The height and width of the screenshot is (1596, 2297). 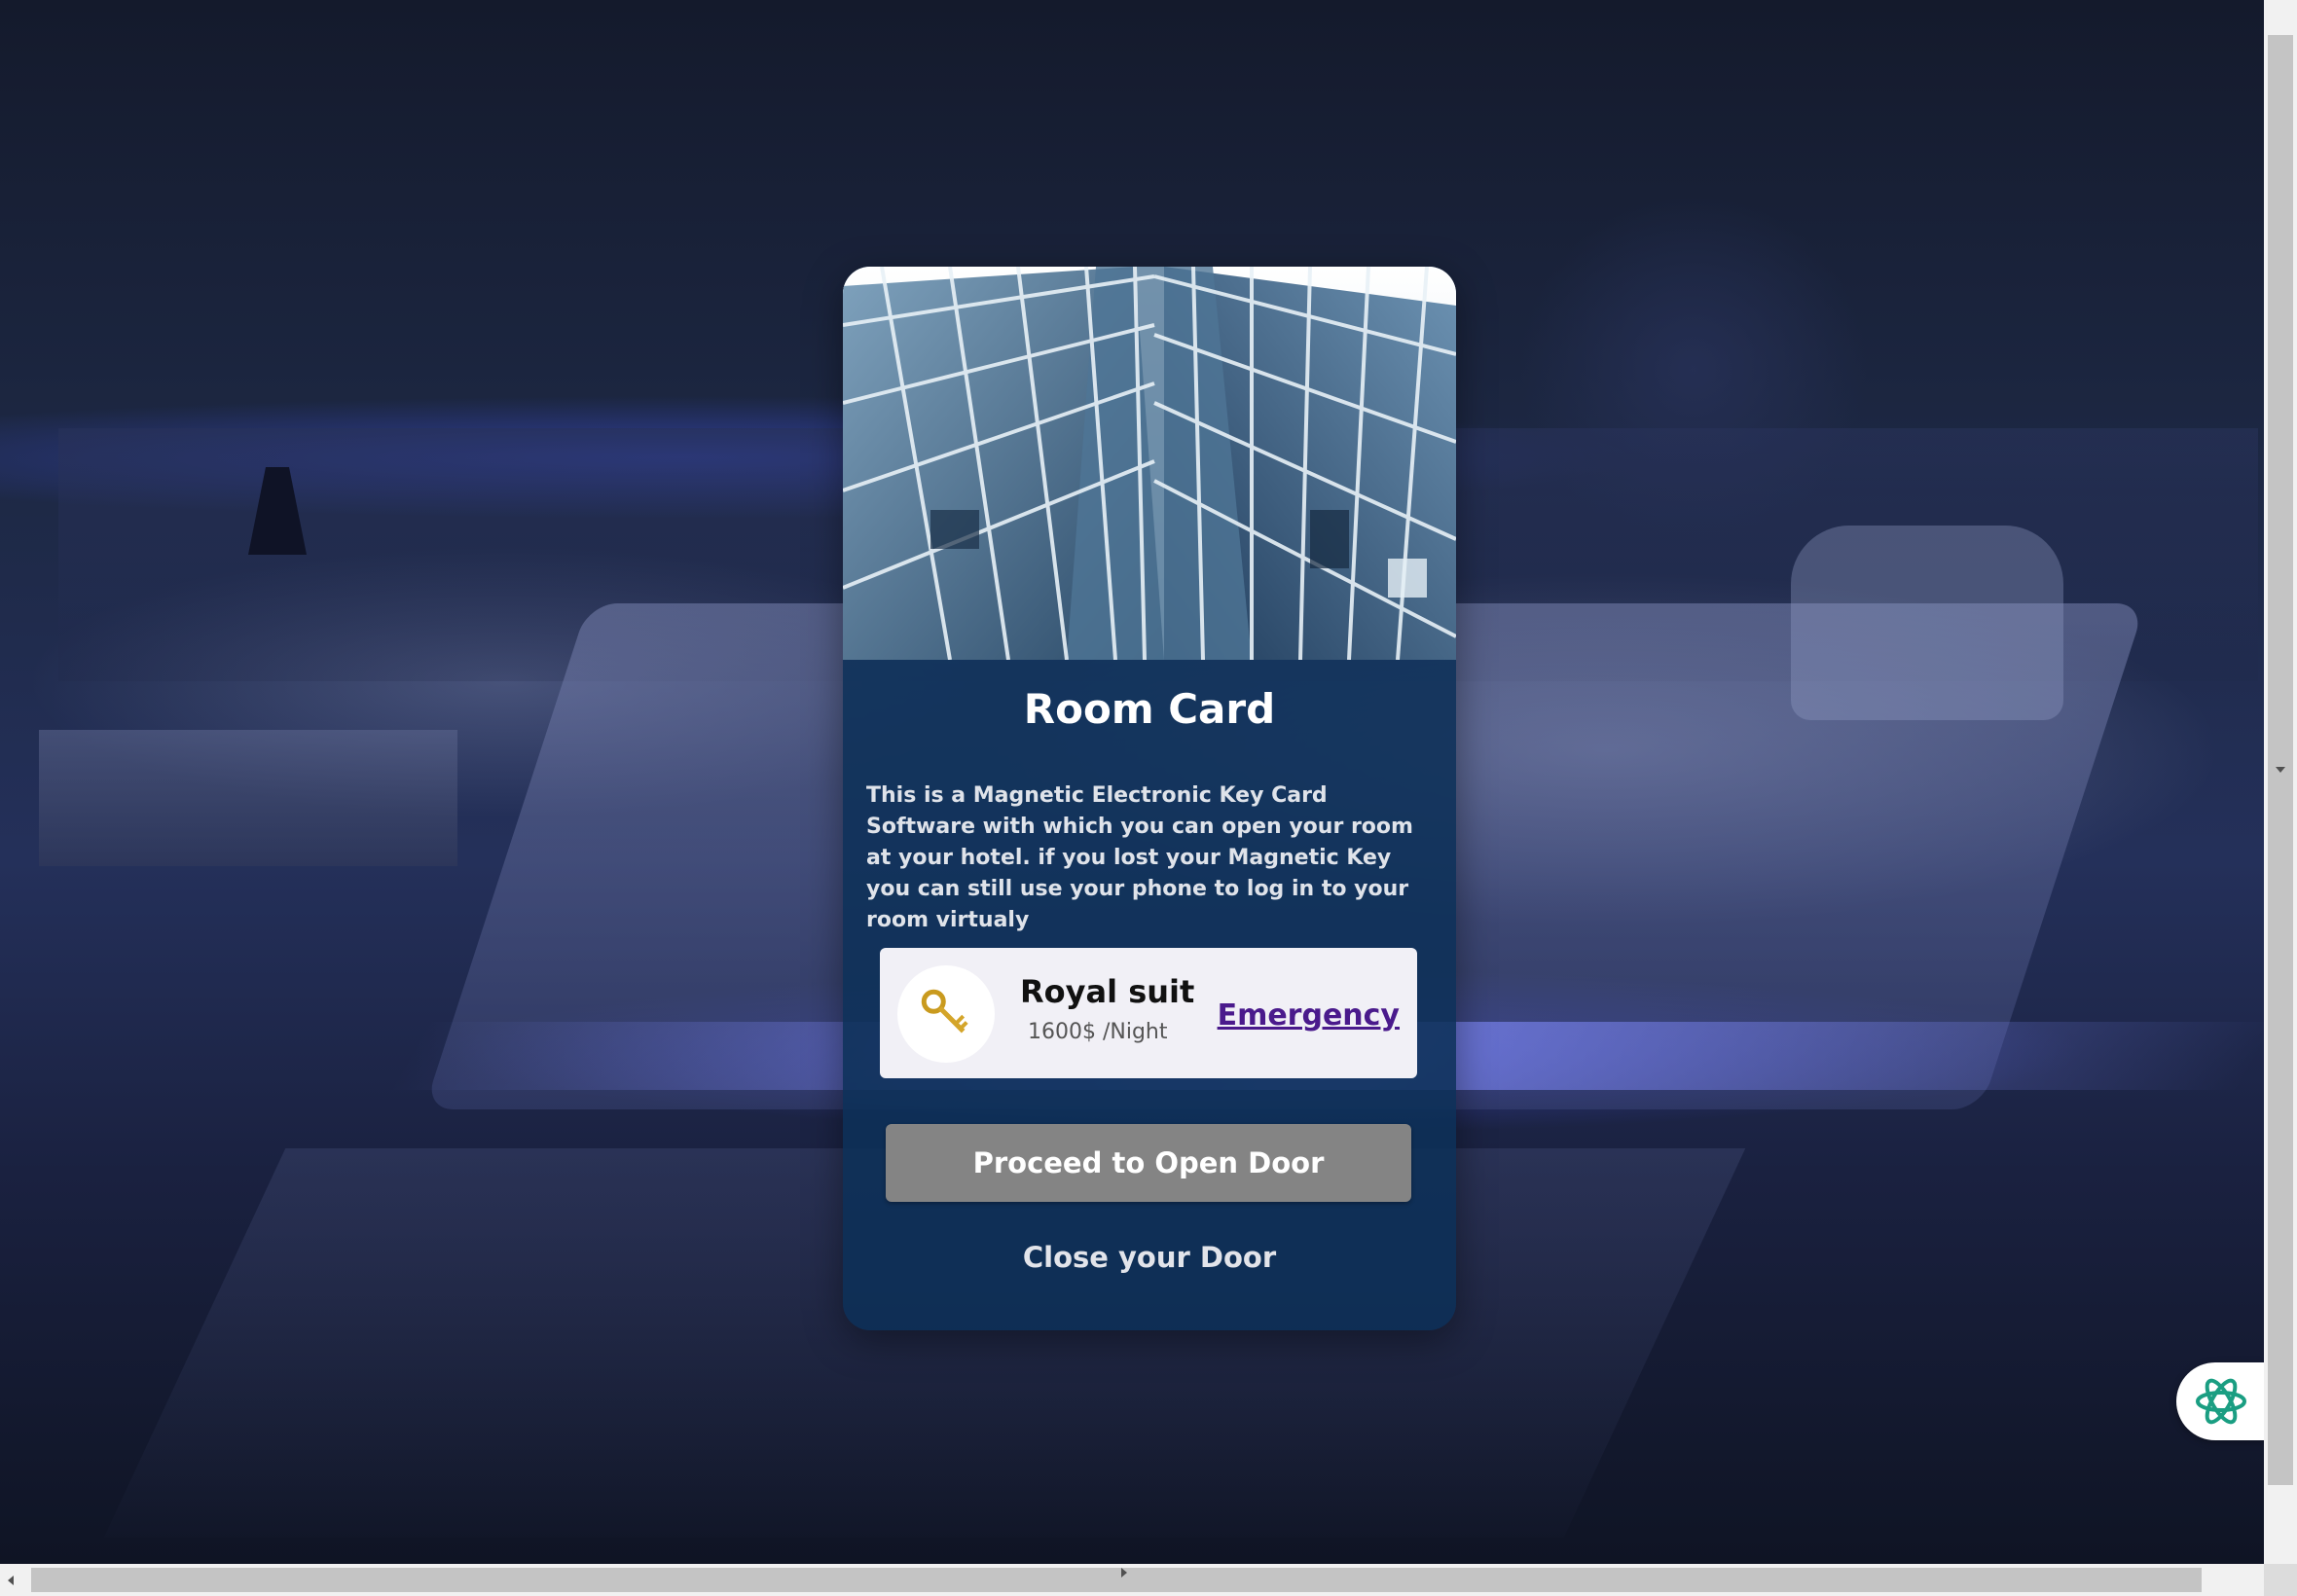 I want to click on key-icon, so click(x=944, y=1011).